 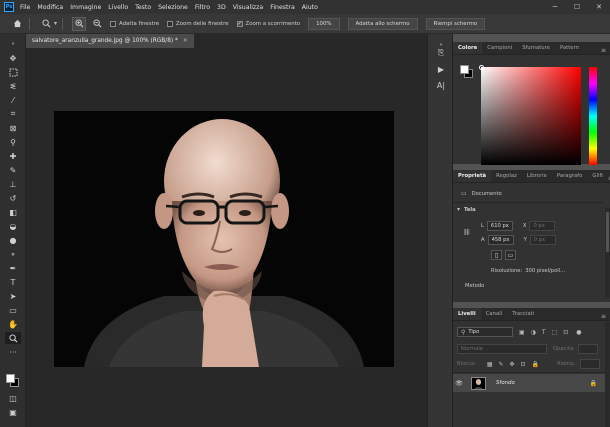 What do you see at coordinates (587, 349) in the screenshot?
I see `opacity-input` at bounding box center [587, 349].